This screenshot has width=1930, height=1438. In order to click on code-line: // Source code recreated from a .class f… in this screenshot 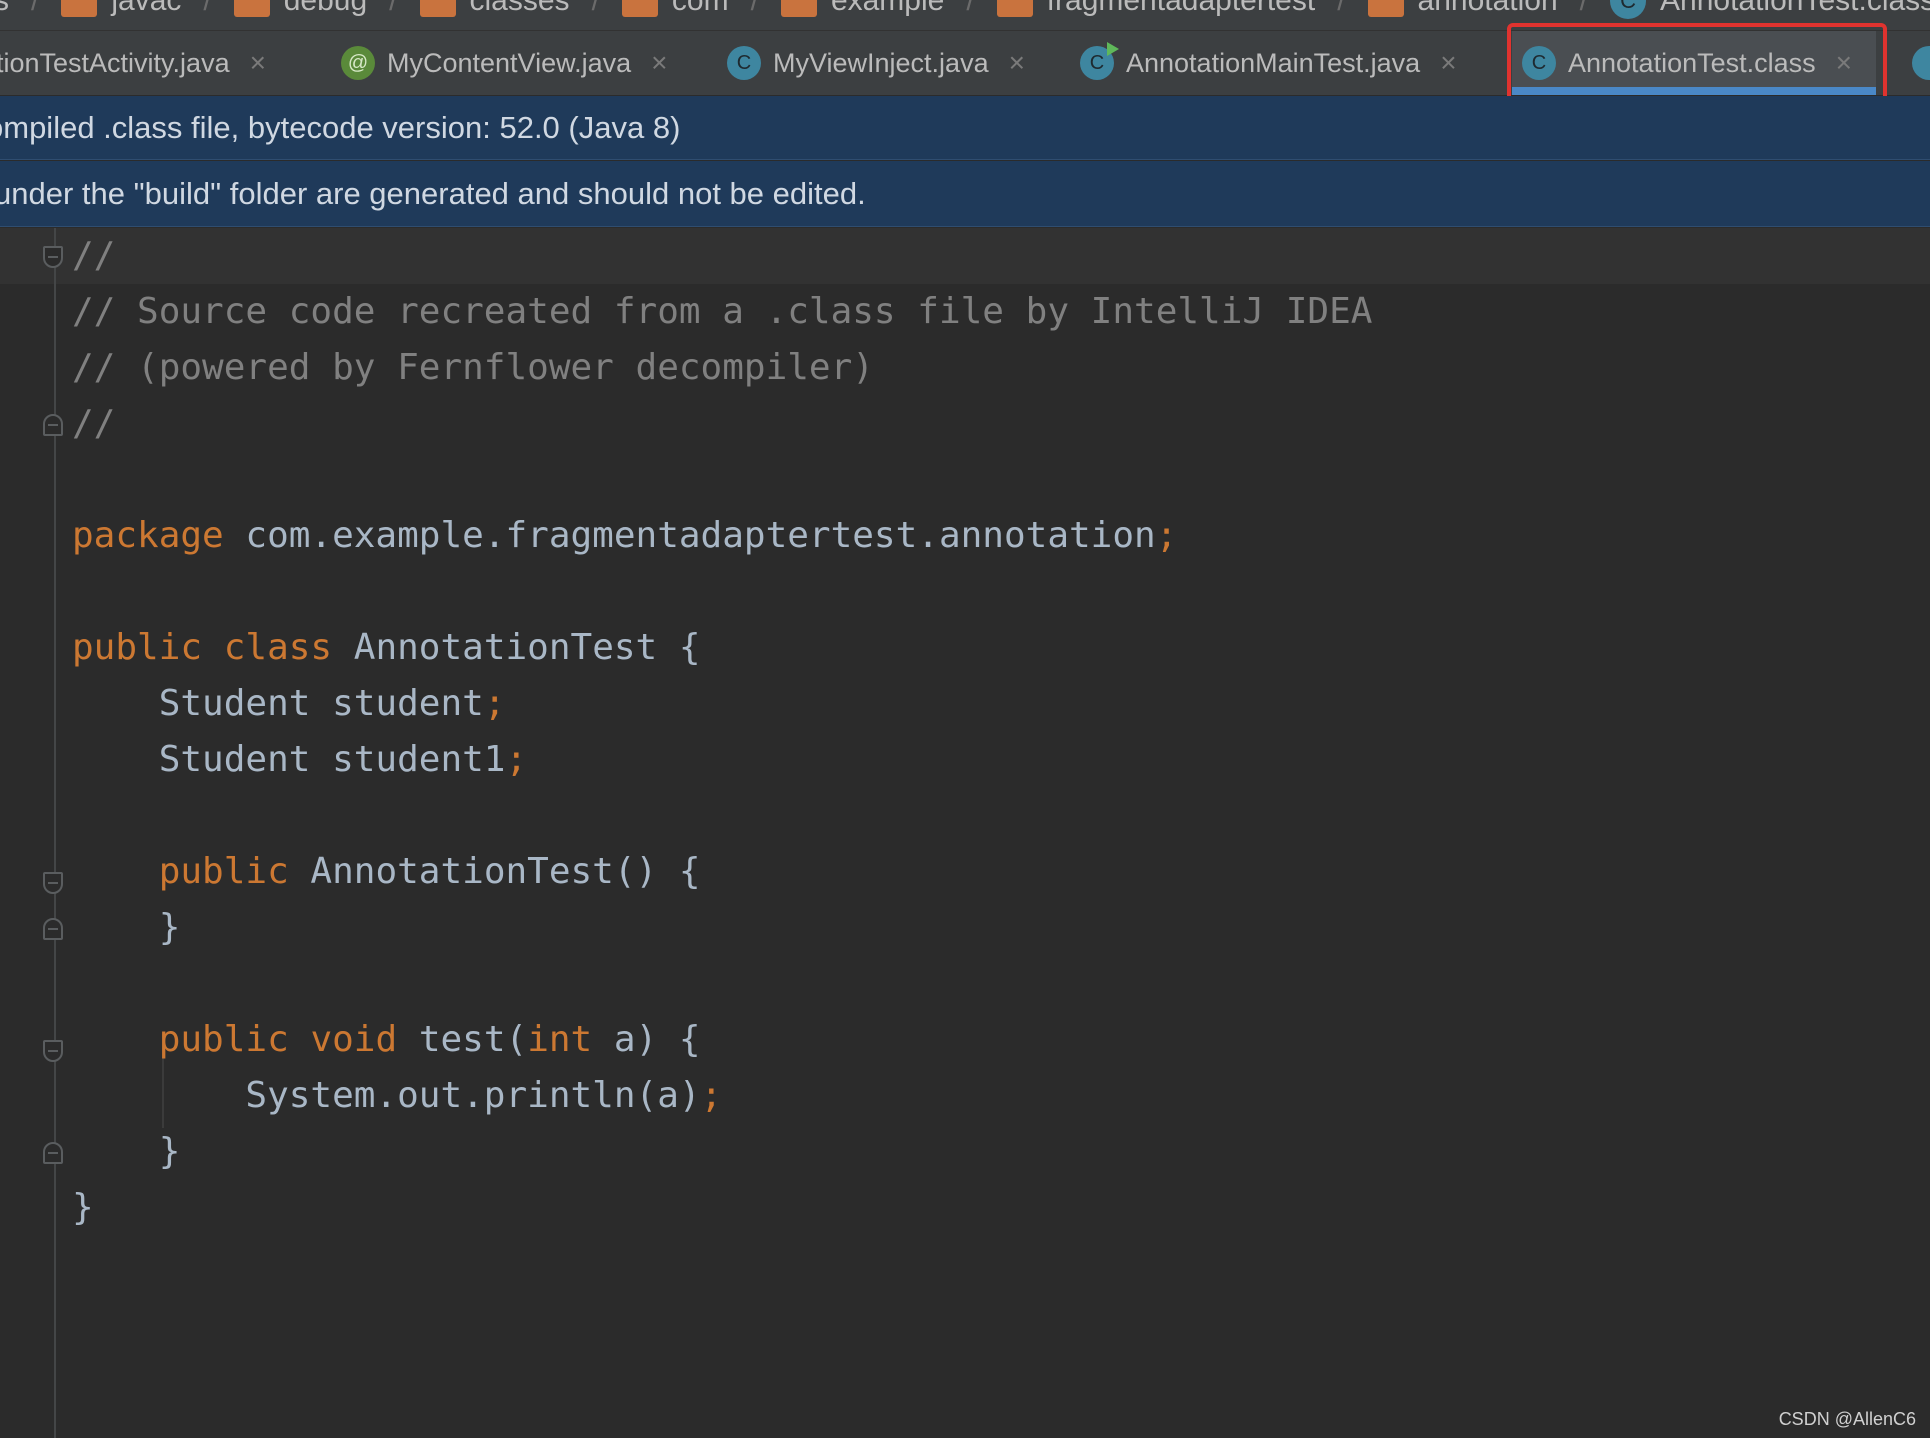, I will do `click(722, 311)`.